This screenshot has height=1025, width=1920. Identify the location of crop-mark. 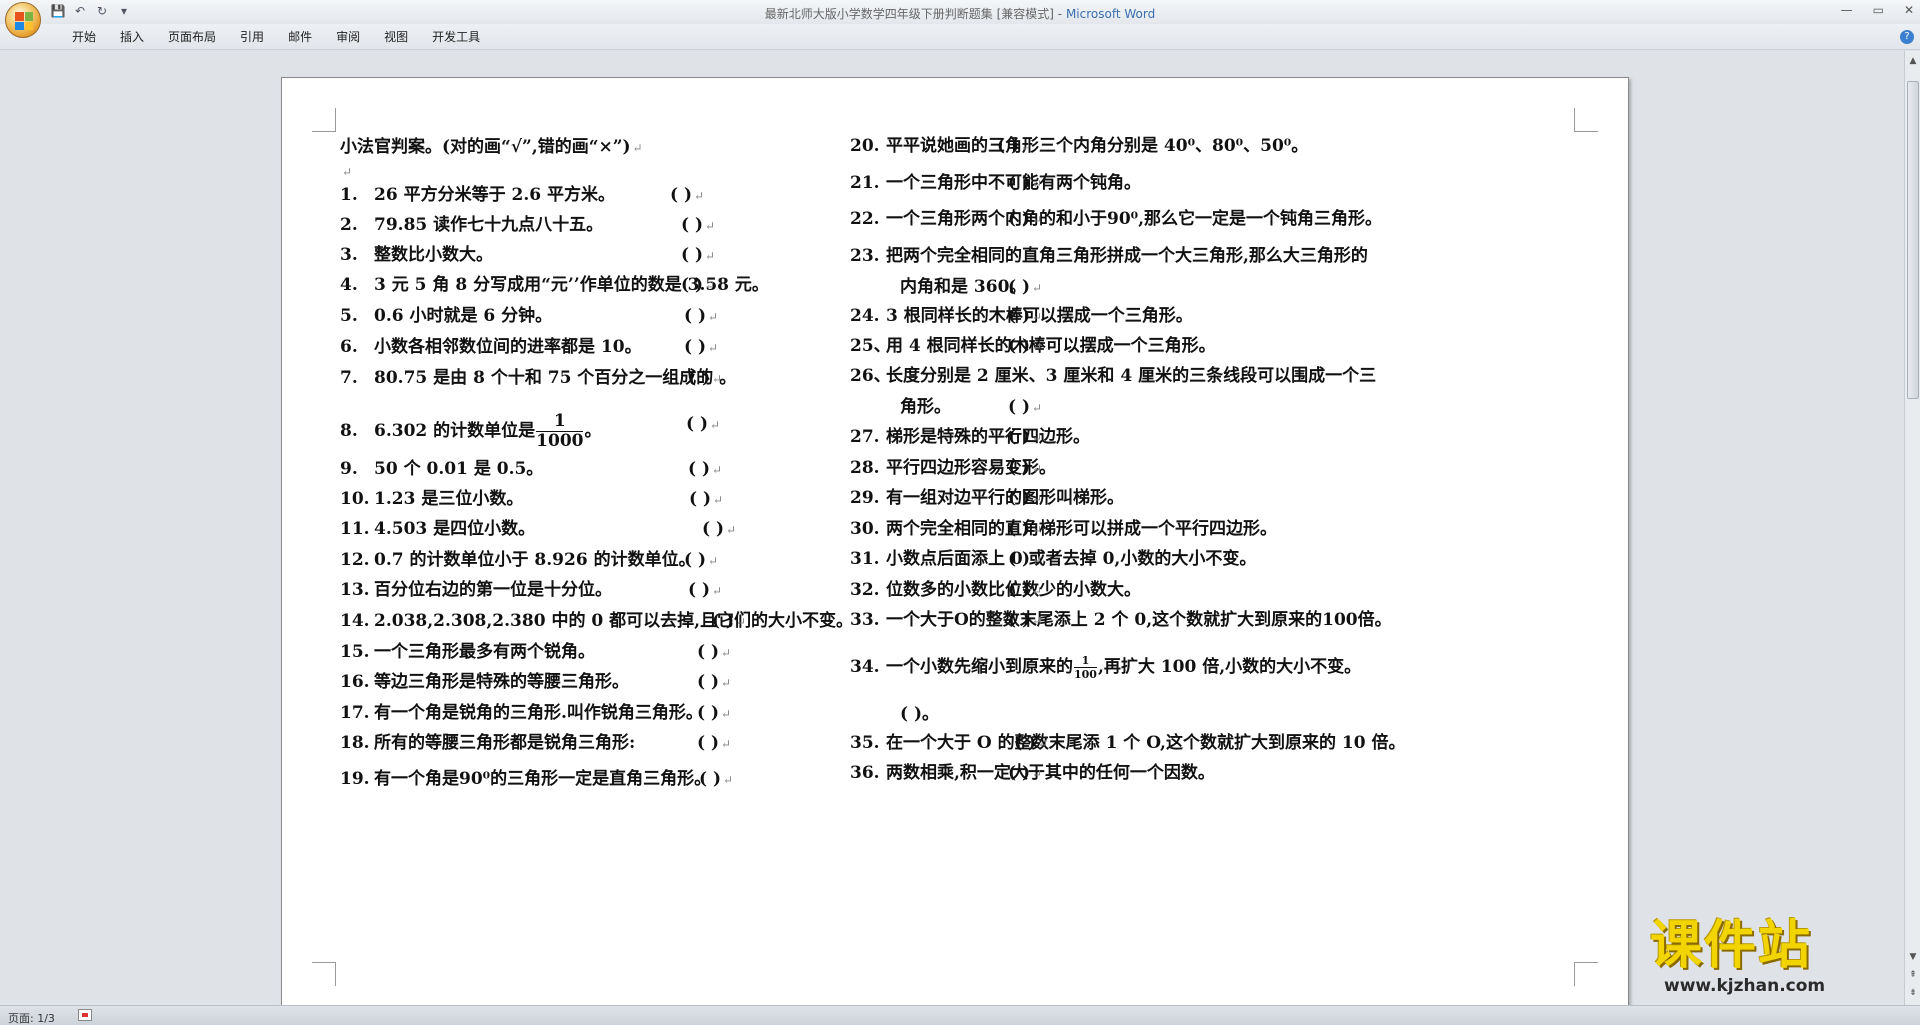
(1586, 974).